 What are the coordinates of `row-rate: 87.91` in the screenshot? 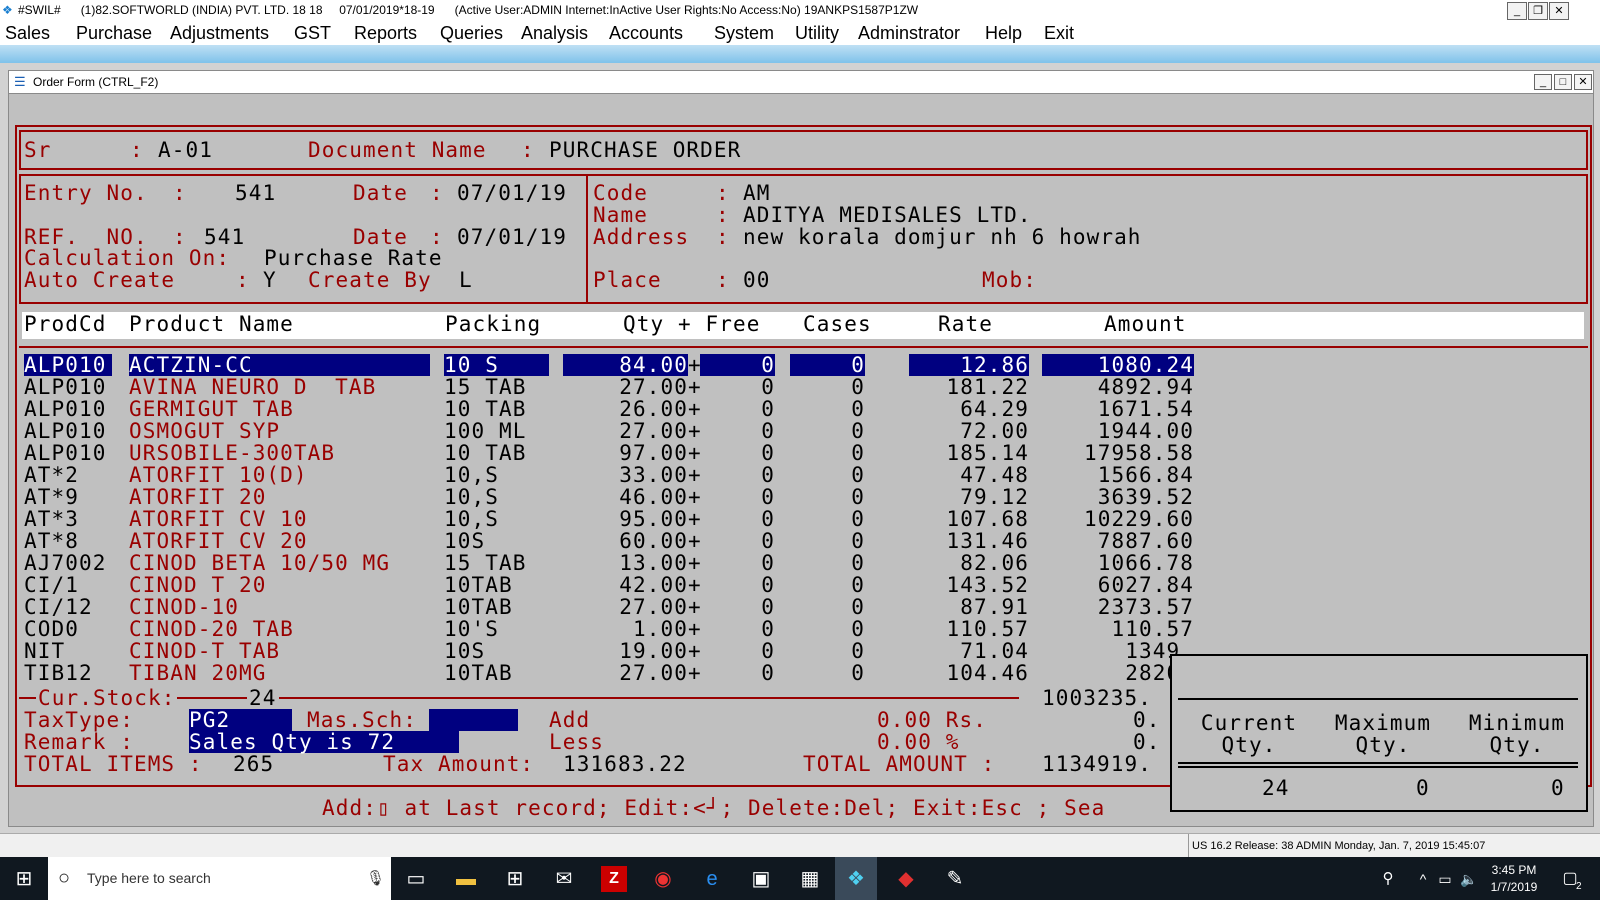 It's located at (969, 607).